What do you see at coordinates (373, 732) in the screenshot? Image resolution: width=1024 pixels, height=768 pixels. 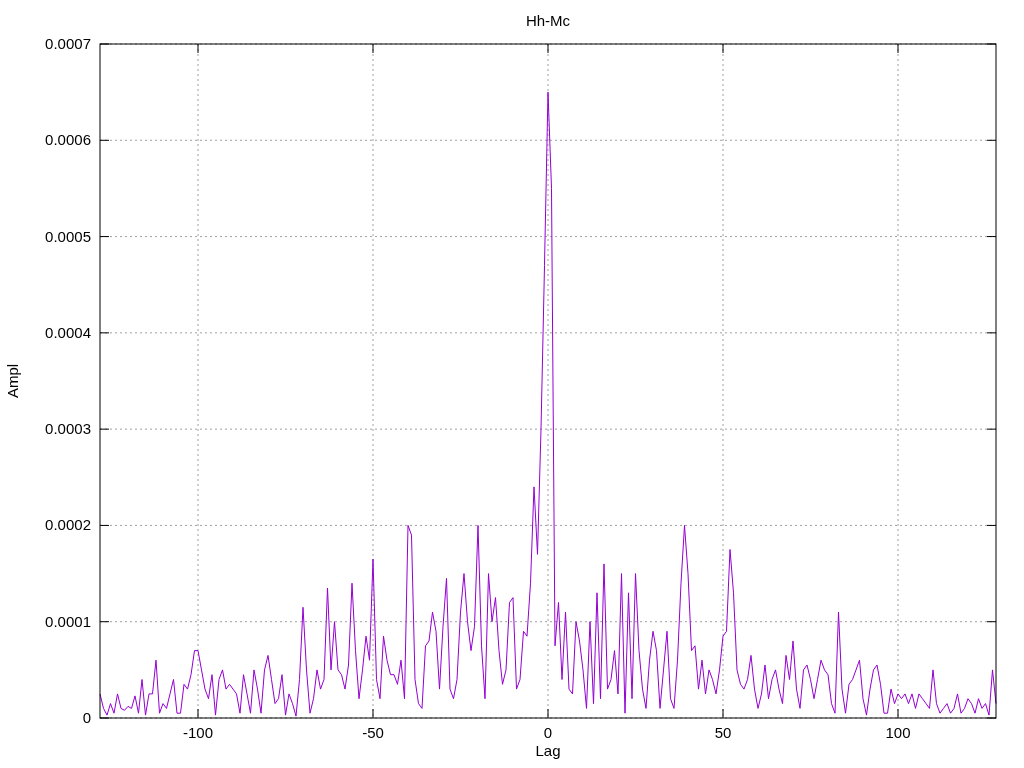 I see `tick-label: -50` at bounding box center [373, 732].